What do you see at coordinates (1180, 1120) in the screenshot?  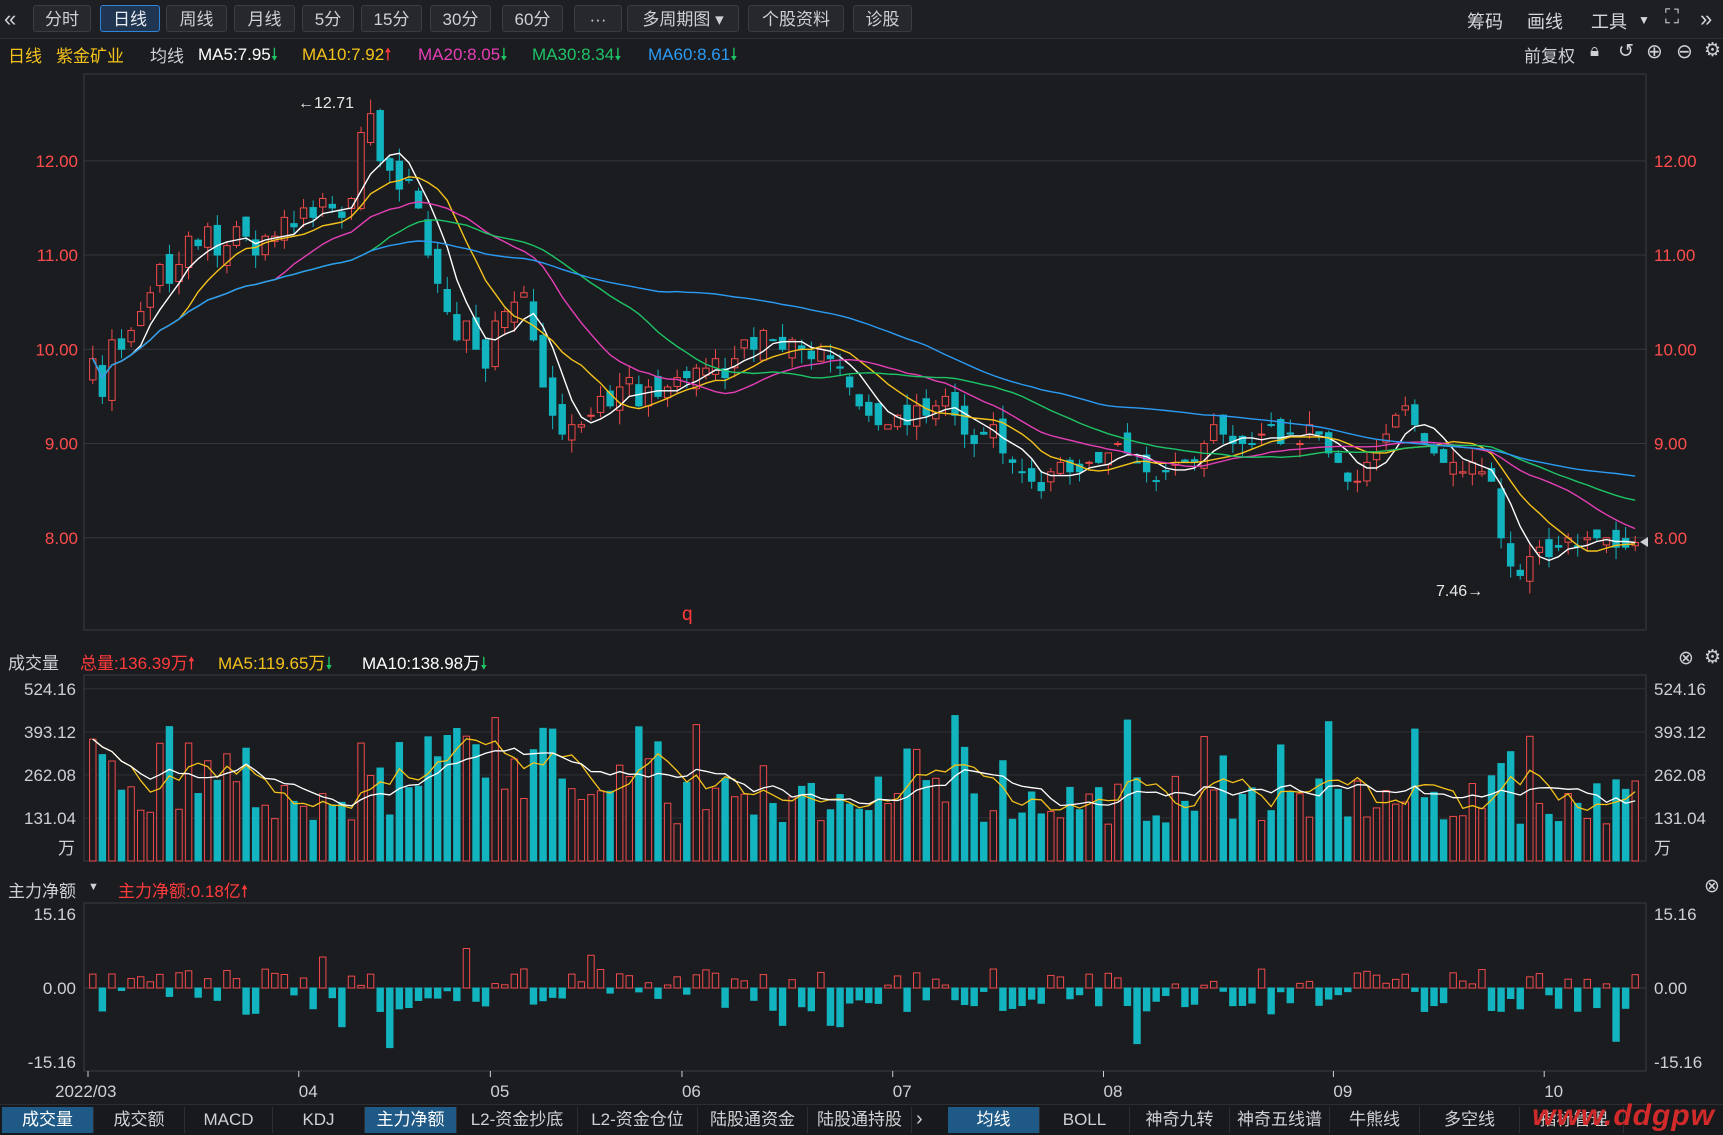 I see `overlay-tab: 神奇九转` at bounding box center [1180, 1120].